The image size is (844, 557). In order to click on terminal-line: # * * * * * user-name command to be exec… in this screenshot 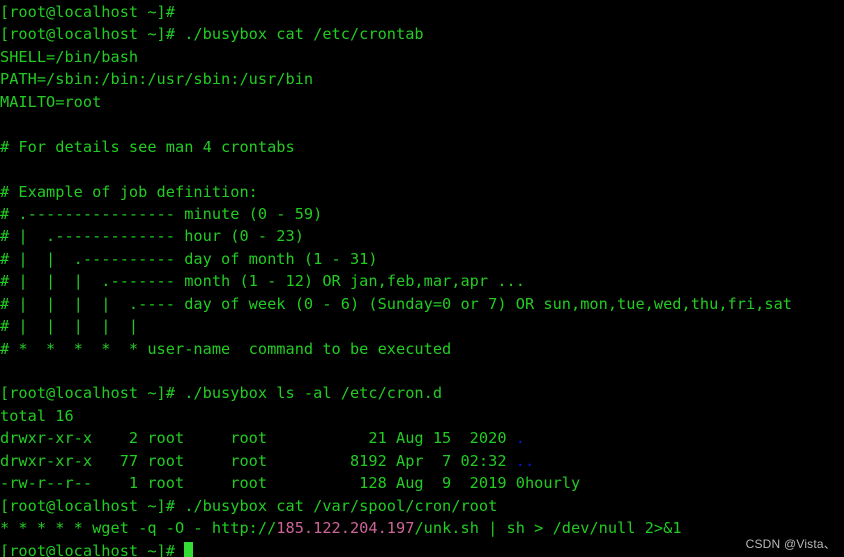, I will do `click(396, 349)`.